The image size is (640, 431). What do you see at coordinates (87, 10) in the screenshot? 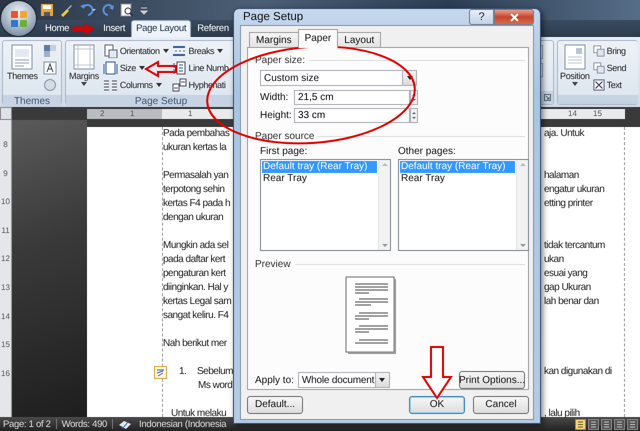
I see `undo-icon` at bounding box center [87, 10].